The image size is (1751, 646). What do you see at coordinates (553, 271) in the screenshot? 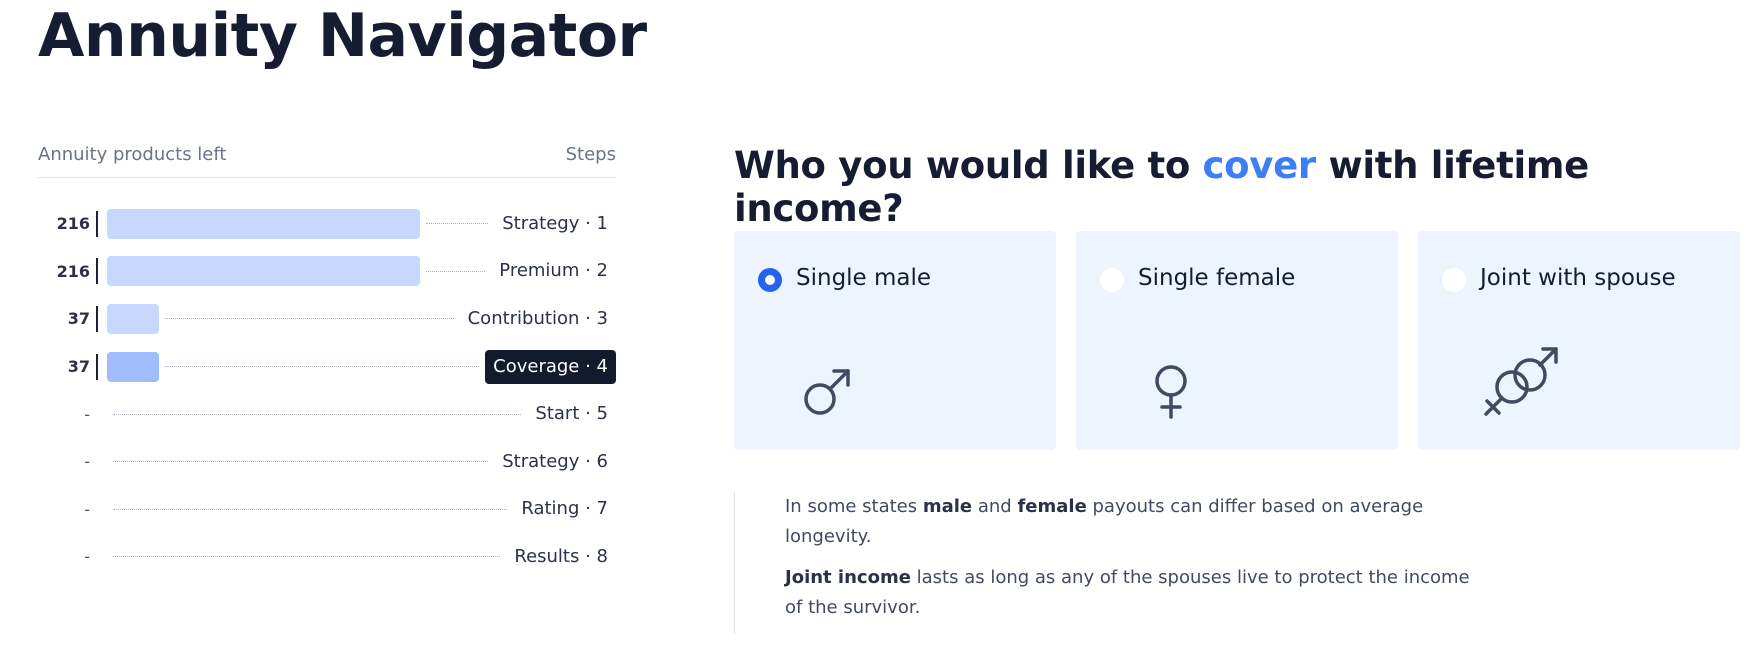
I see `step-label: Premium · 2` at bounding box center [553, 271].